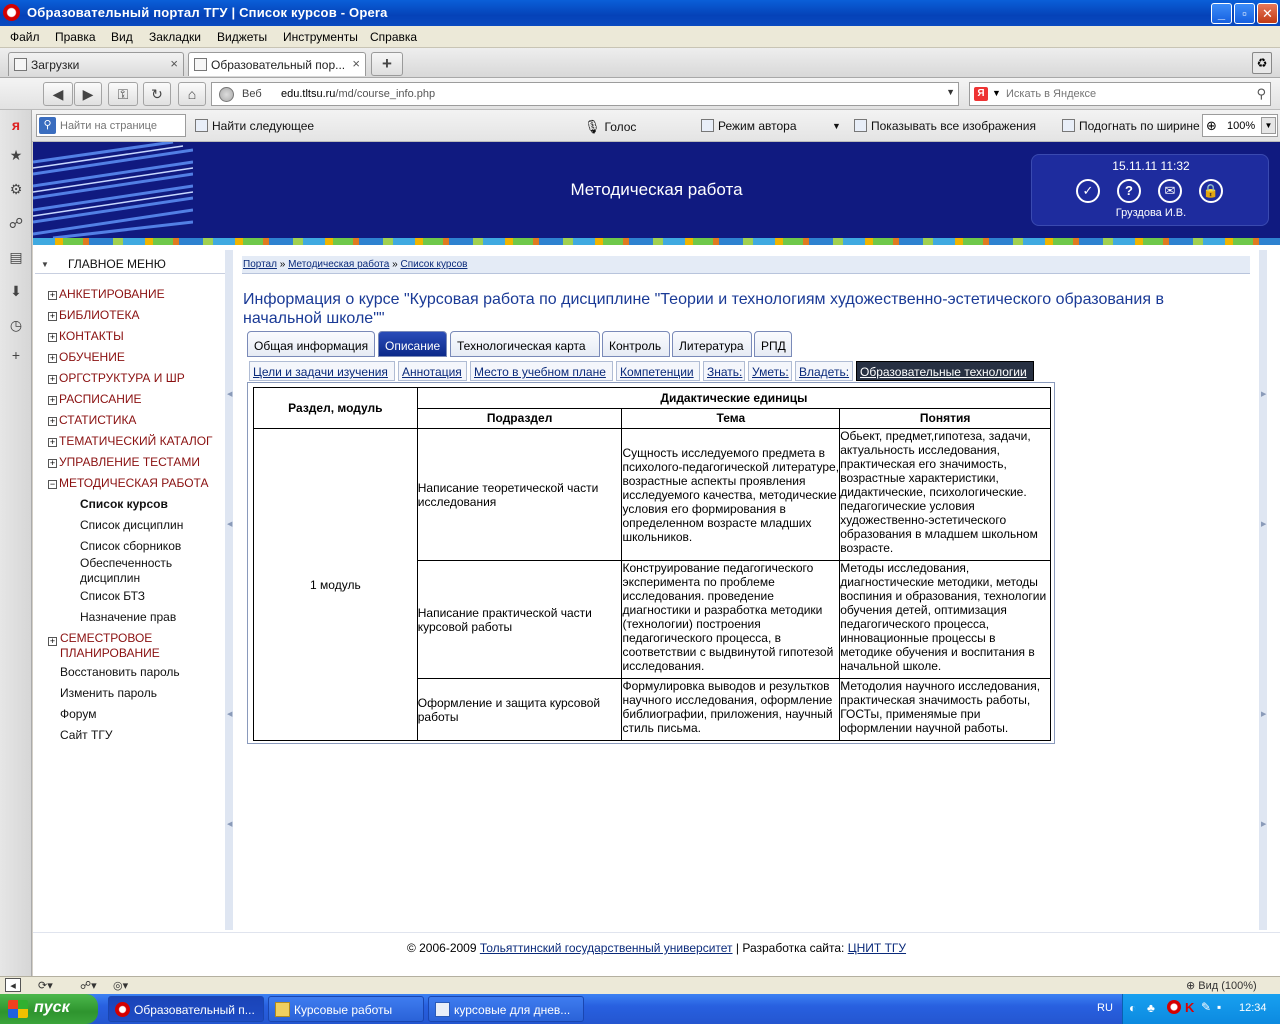  What do you see at coordinates (541, 371) in the screenshot?
I see `subtab-curriculum-place: Место в учебном плане` at bounding box center [541, 371].